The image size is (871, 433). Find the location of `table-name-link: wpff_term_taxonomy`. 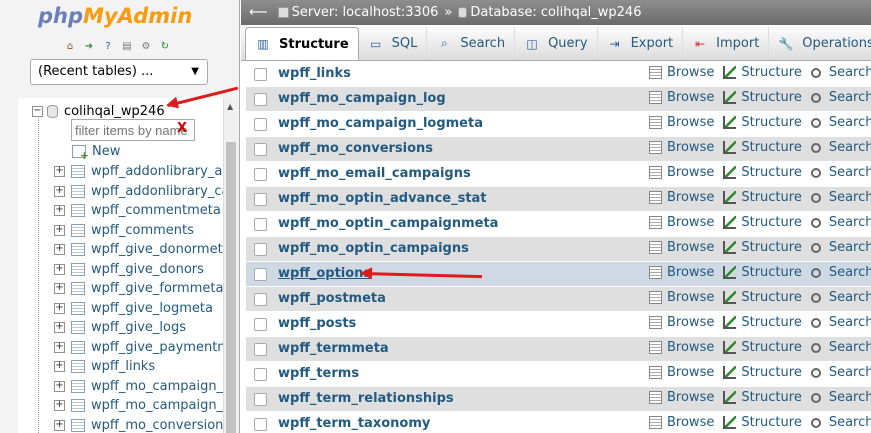

table-name-link: wpff_term_taxonomy is located at coordinates (354, 423).